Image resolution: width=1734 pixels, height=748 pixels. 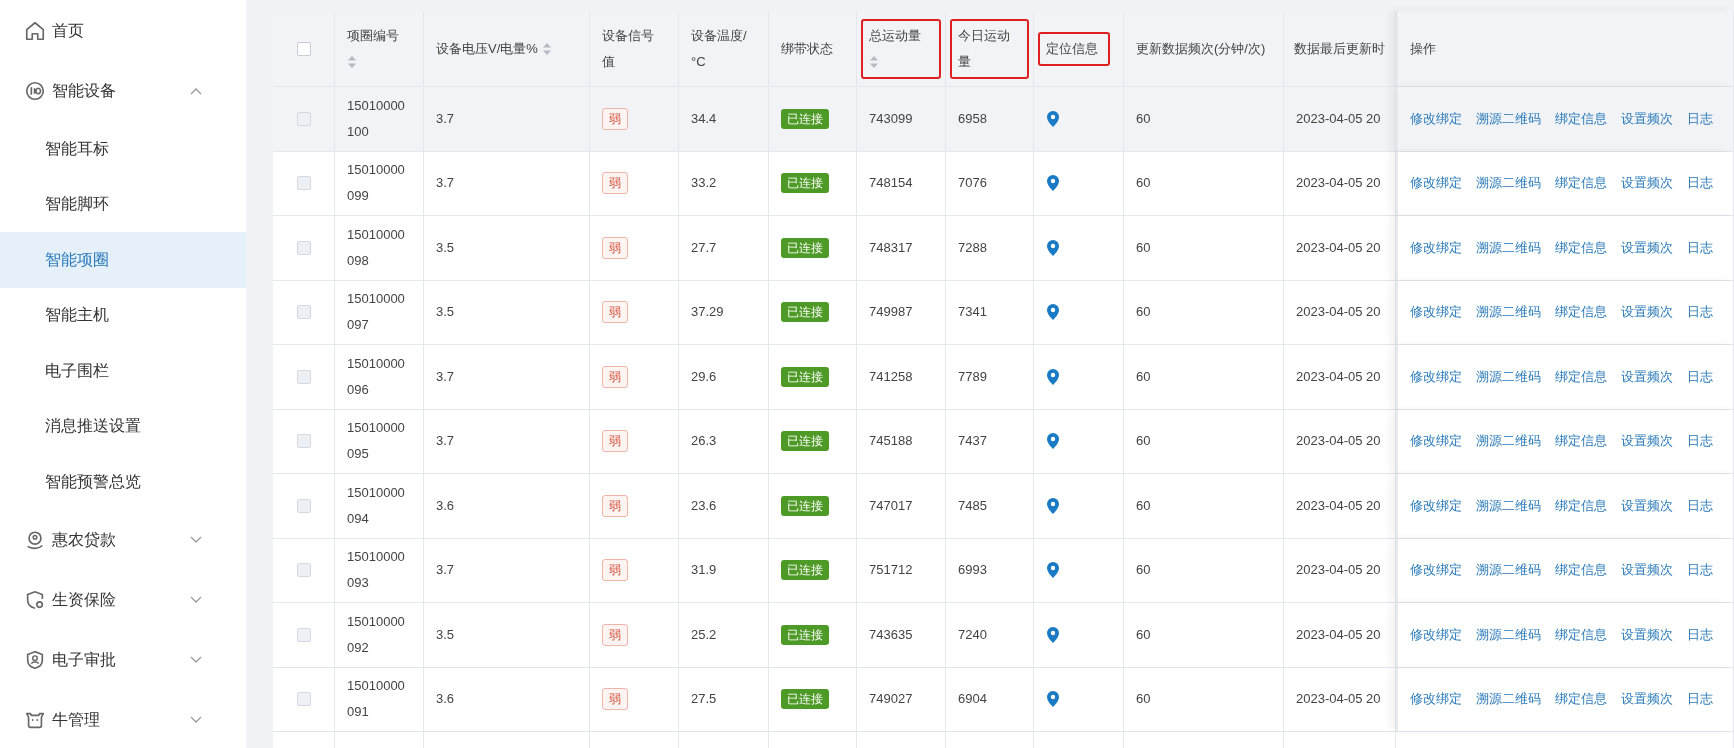 What do you see at coordinates (123, 149) in the screenshot?
I see `sidebar-item: 智能耳标` at bounding box center [123, 149].